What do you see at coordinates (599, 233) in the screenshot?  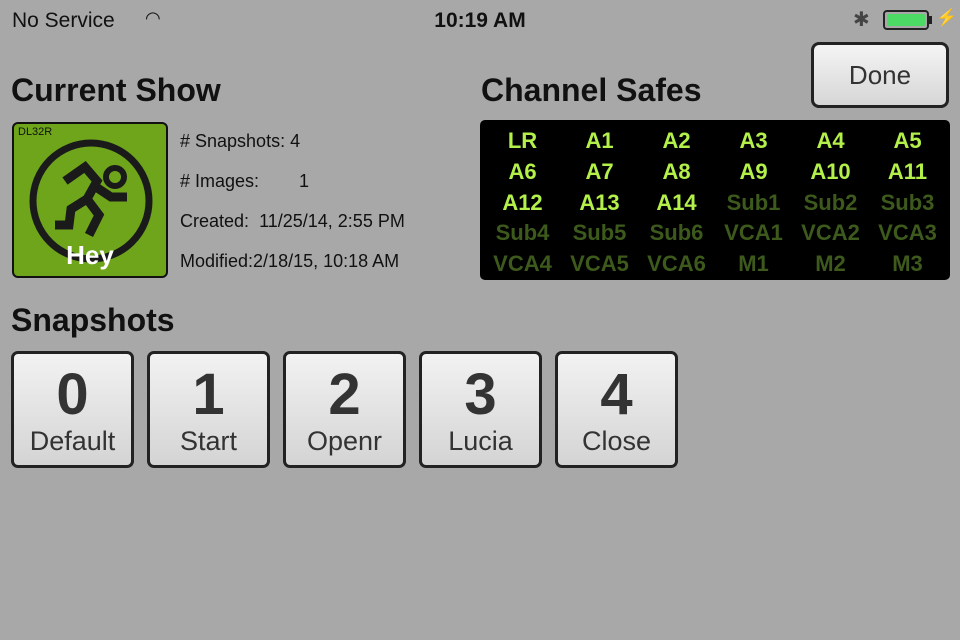 I see `channel-safe-sub5: Sub5` at bounding box center [599, 233].